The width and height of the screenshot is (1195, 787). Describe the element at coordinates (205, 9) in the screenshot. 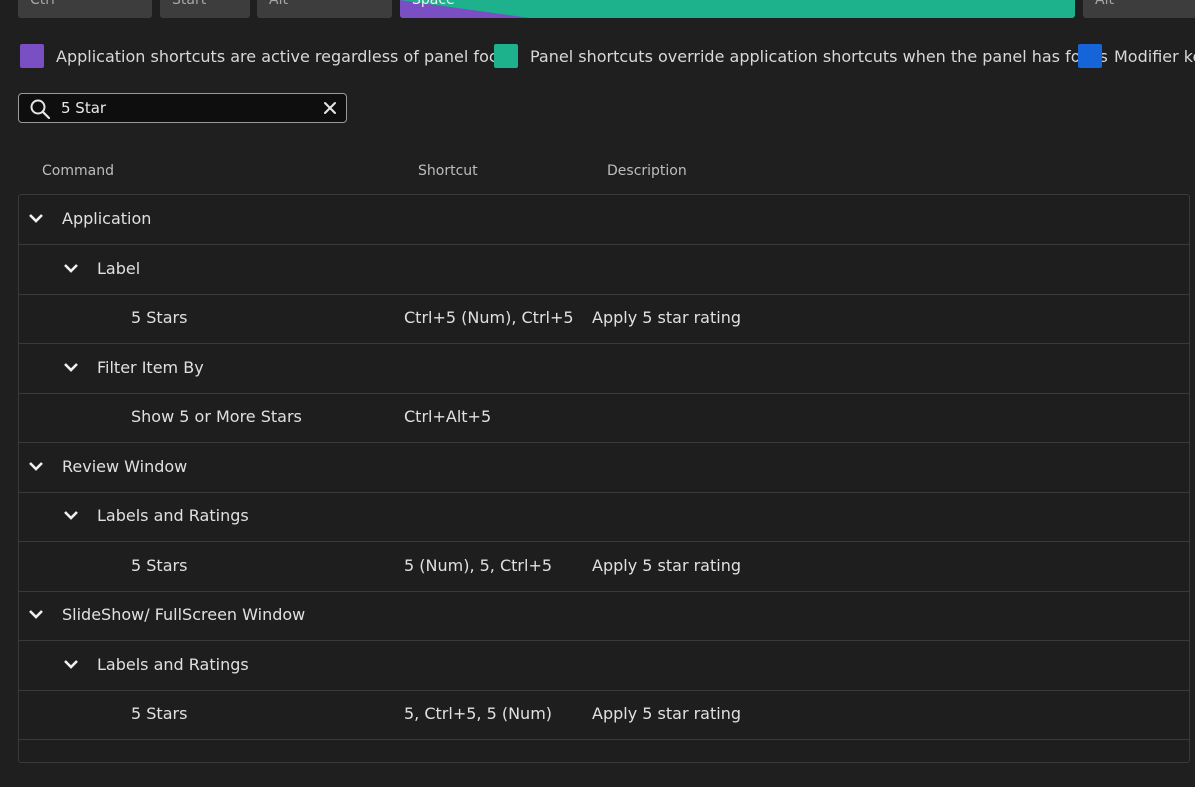

I see `key-start: Start` at that location.